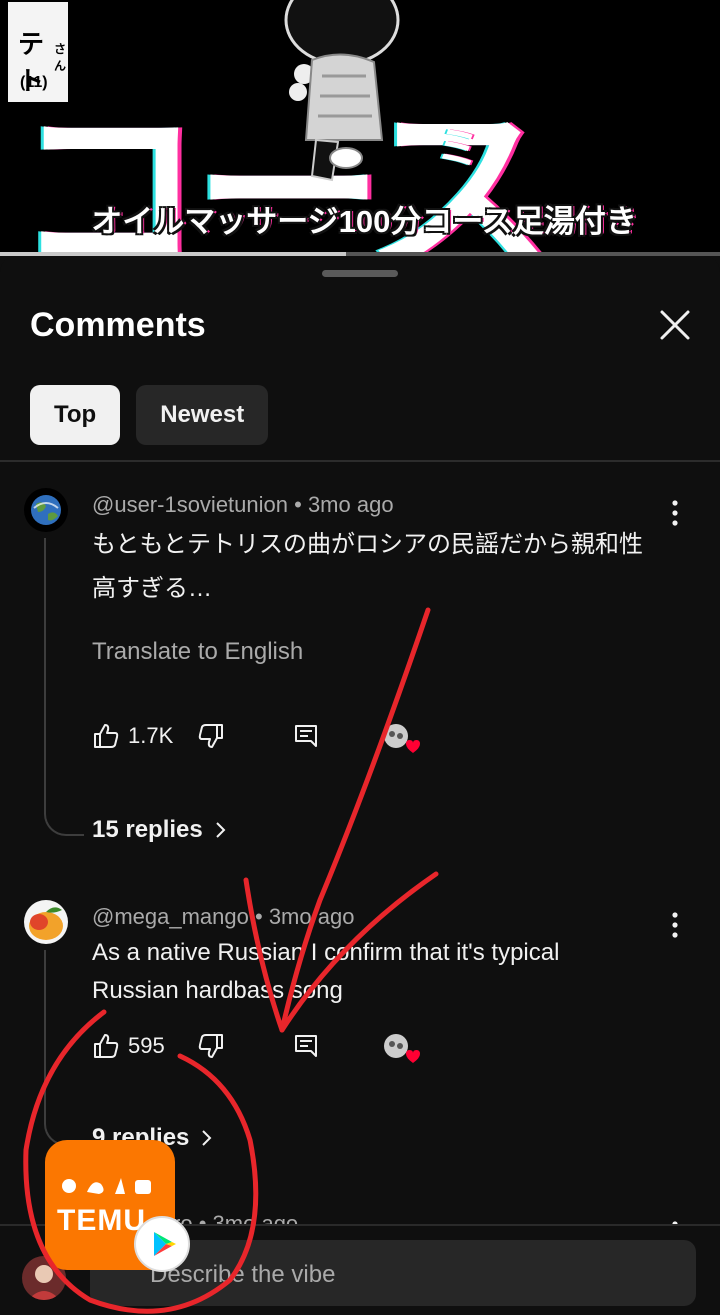 The height and width of the screenshot is (1315, 720). I want to click on anime-character-illustration, so click(342, 91).